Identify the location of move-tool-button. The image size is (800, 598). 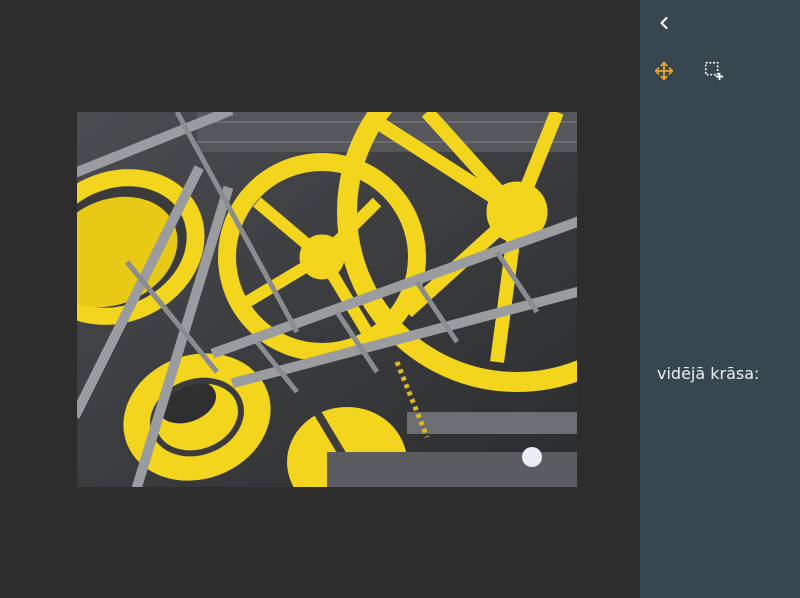
(664, 71).